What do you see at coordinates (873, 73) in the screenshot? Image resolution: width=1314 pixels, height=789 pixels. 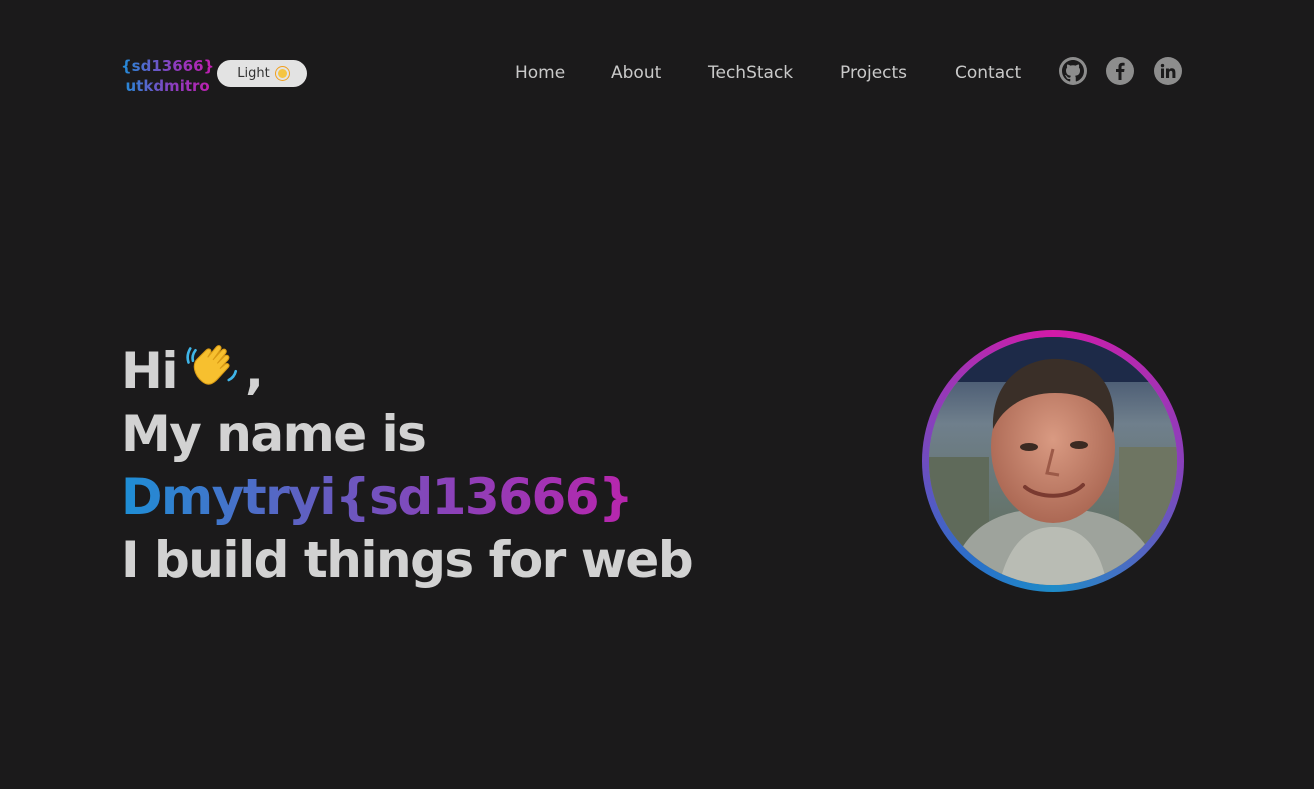 I see `nav-projects: Projects` at bounding box center [873, 73].